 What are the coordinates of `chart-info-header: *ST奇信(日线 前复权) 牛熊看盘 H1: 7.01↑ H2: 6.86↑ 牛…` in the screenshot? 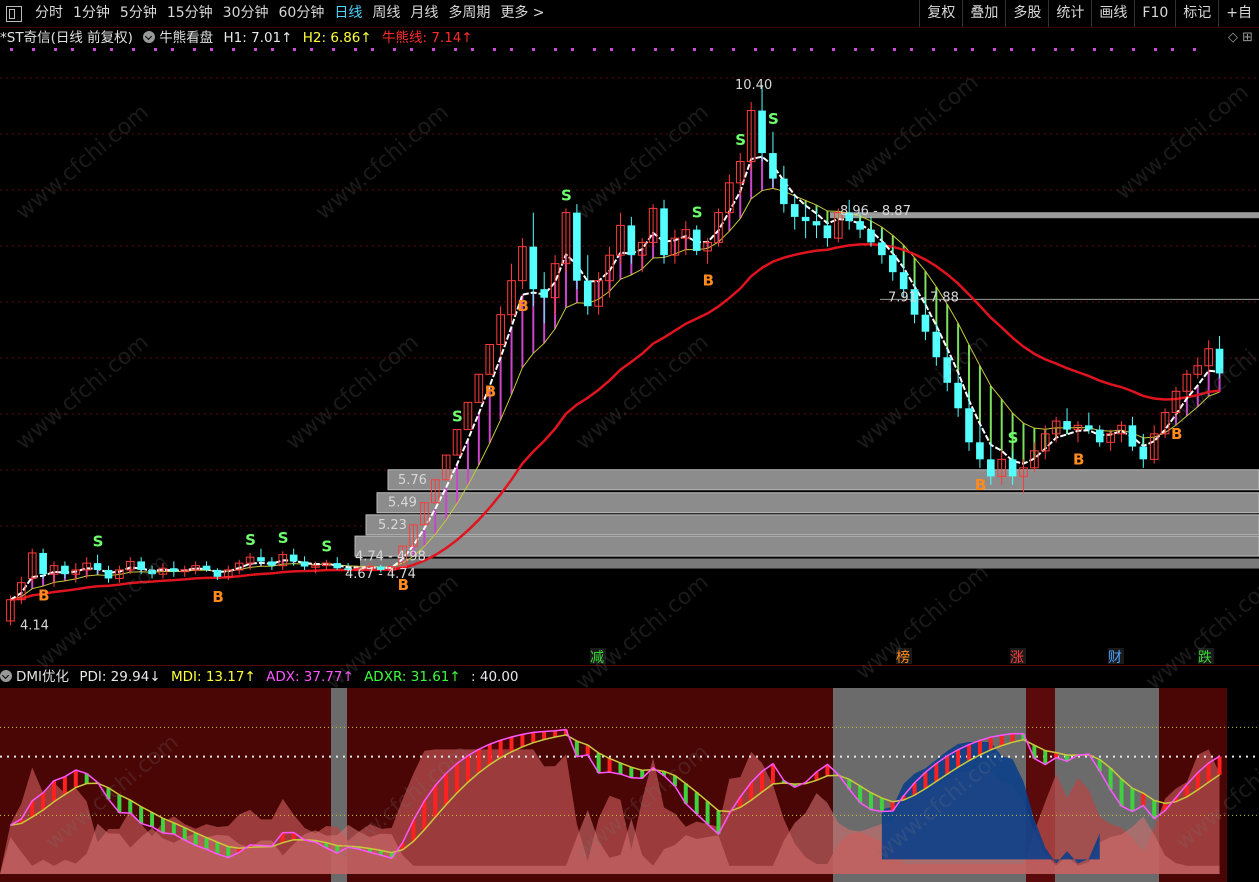 It's located at (629, 38).